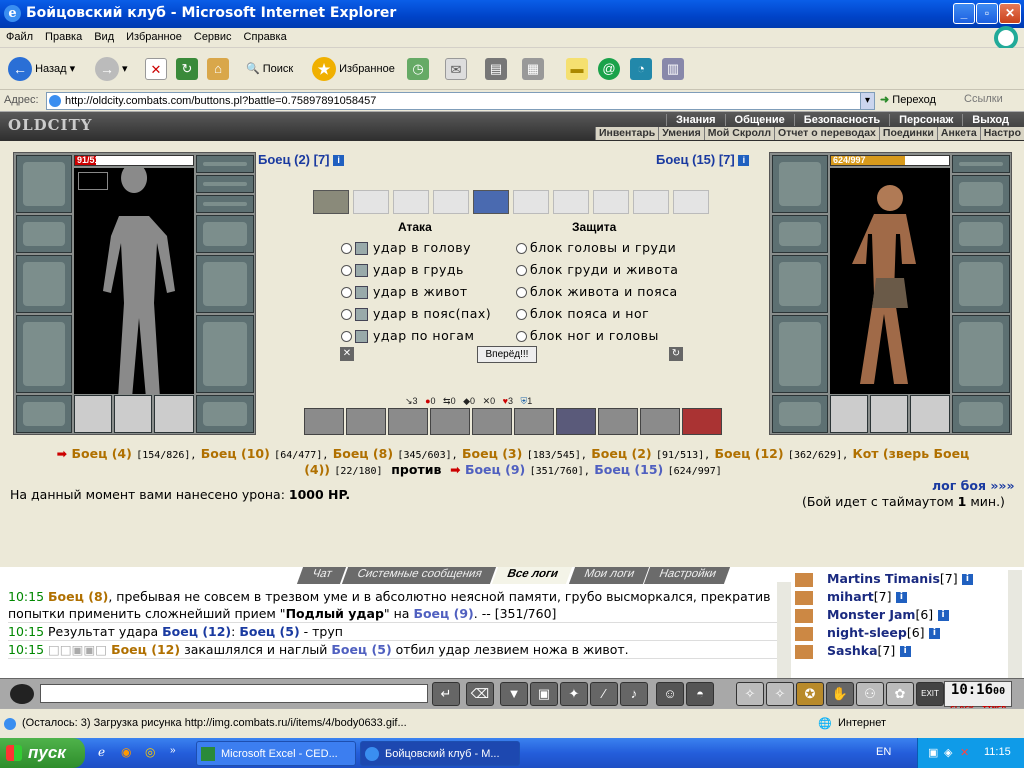  What do you see at coordinates (495, 469) in the screenshot?
I see `enemy-fighter: Боец (9)` at bounding box center [495, 469].